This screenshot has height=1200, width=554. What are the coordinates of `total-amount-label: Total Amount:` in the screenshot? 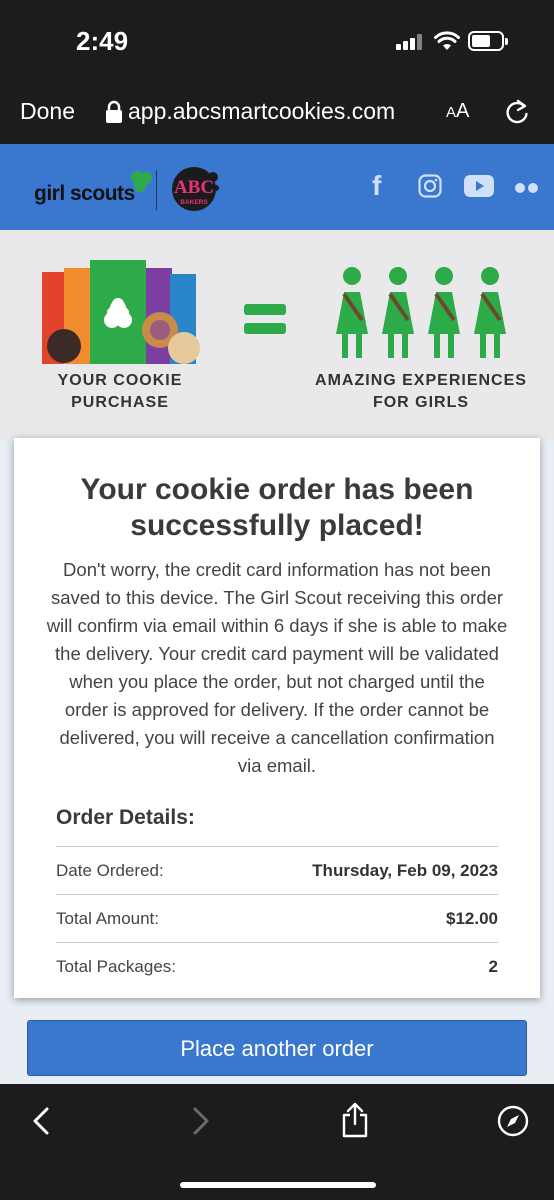 It's located at (108, 918).